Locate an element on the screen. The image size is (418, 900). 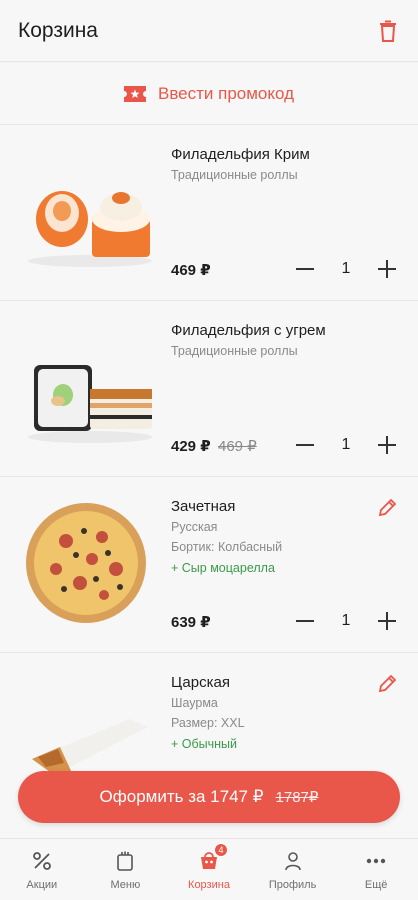
cart-badge: 4 is located at coordinates (220, 849).